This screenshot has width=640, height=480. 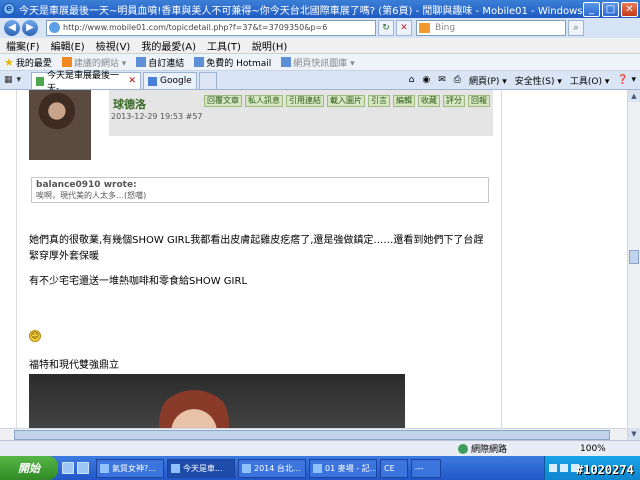 What do you see at coordinates (482, 448) in the screenshot?
I see `security-zone: 網際網路` at bounding box center [482, 448].